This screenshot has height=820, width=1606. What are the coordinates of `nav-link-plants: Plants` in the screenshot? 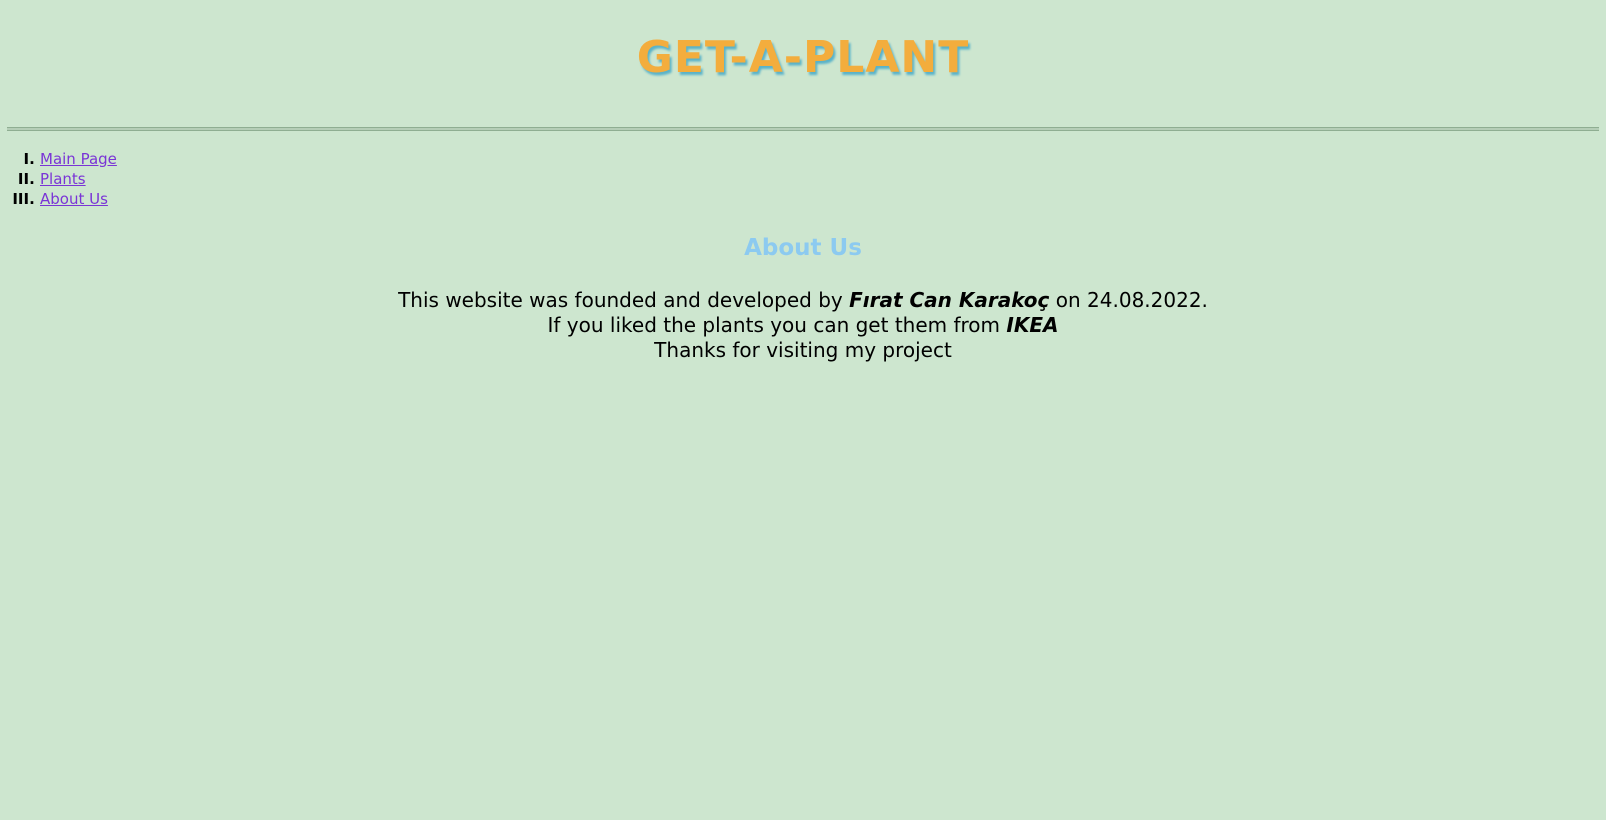 It's located at (63, 179).